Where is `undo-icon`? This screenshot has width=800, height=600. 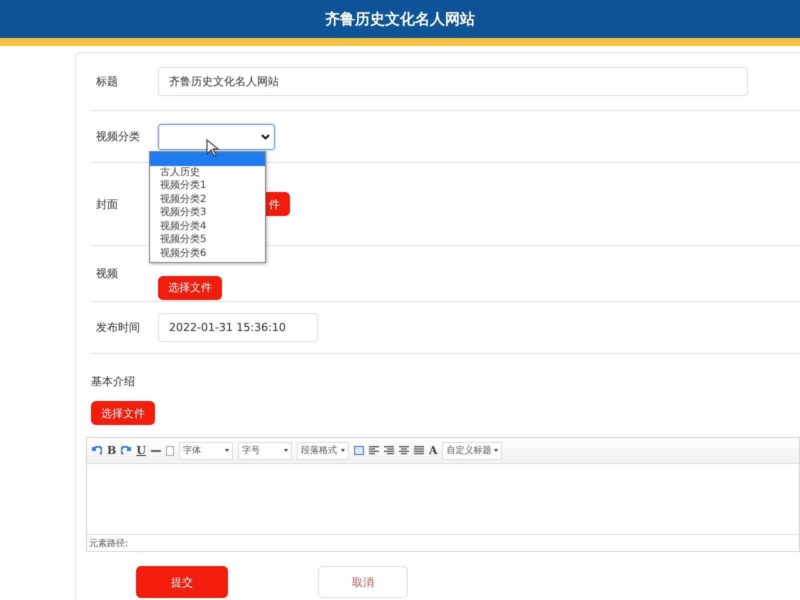
undo-icon is located at coordinates (97, 451).